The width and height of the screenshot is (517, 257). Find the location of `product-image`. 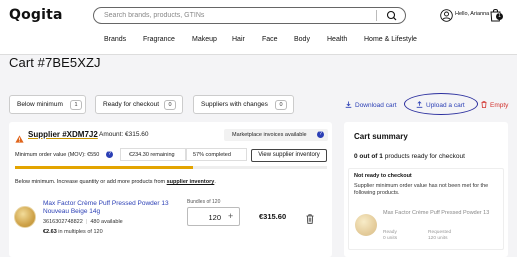

product-image is located at coordinates (25, 217).